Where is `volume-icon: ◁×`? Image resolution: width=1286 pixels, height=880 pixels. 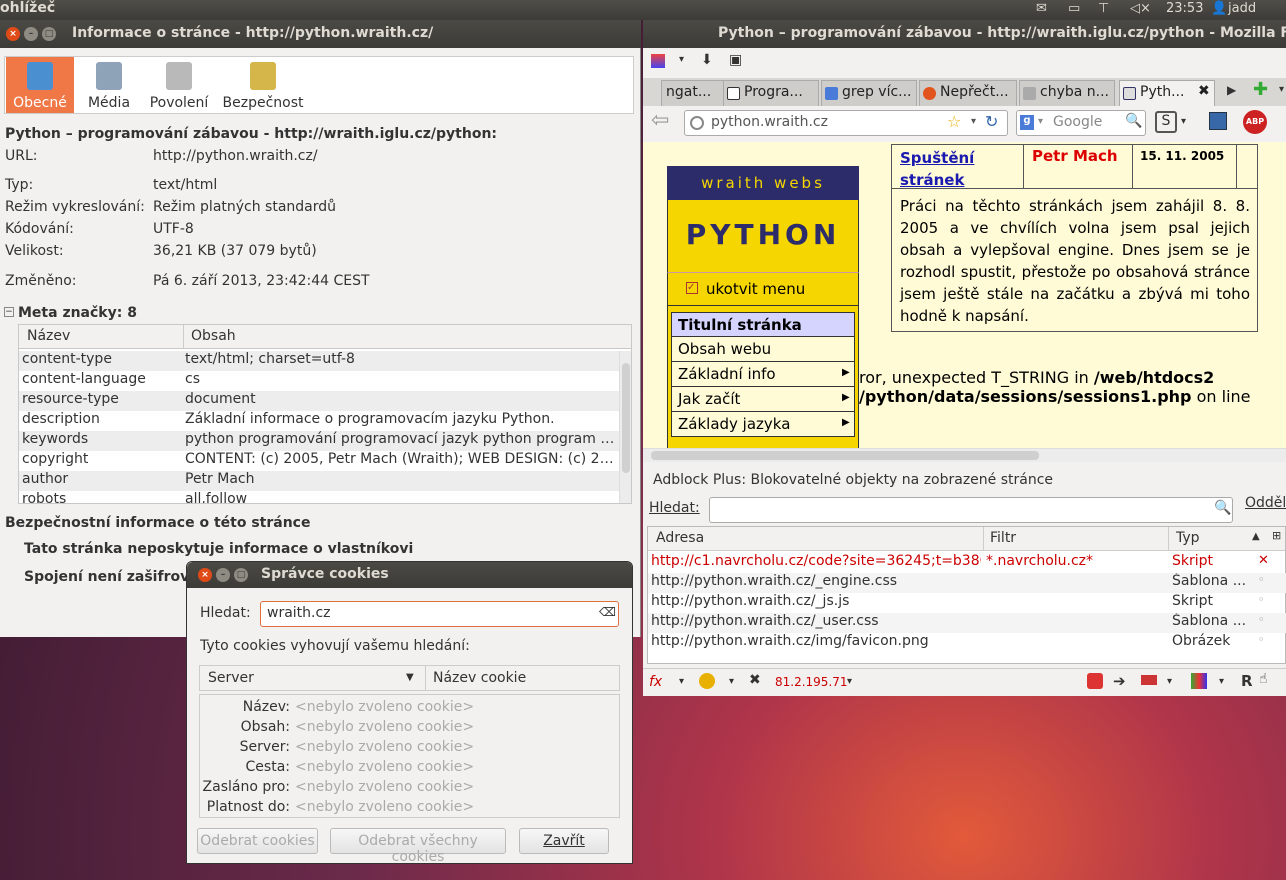
volume-icon: ◁× is located at coordinates (1140, 8).